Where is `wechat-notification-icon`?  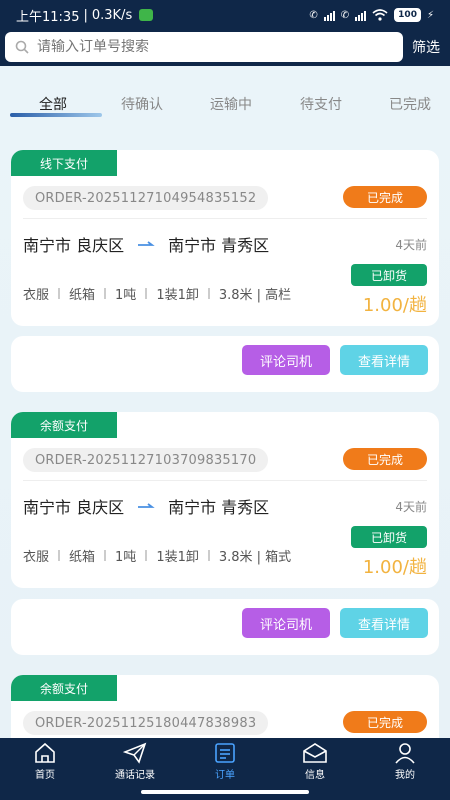
wechat-notification-icon is located at coordinates (146, 15).